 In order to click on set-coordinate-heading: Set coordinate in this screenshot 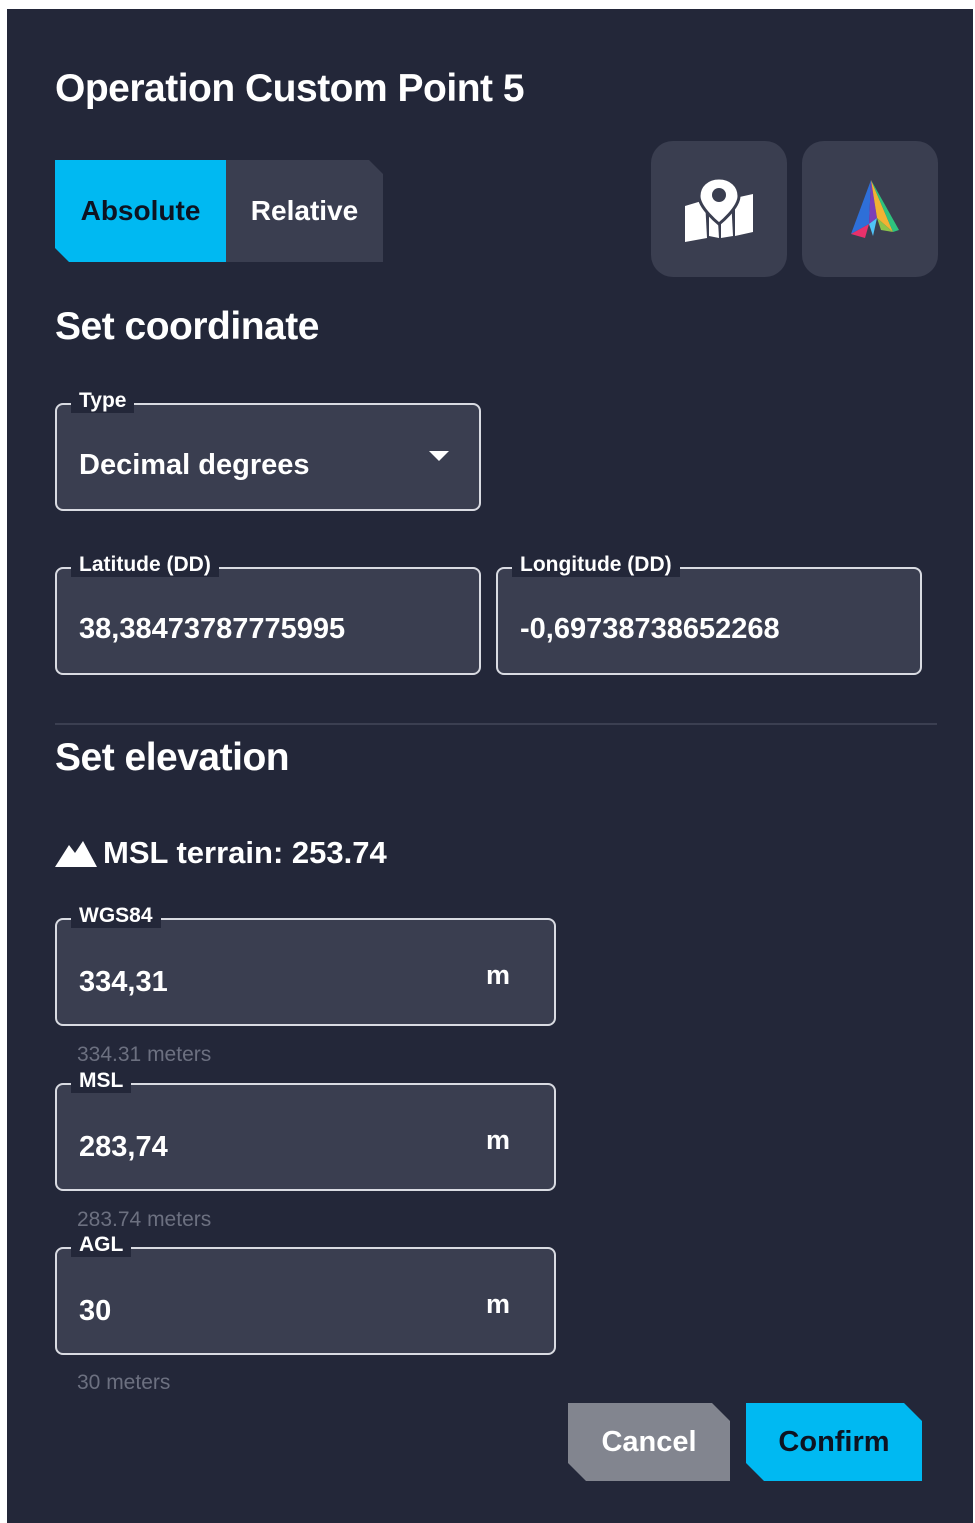, I will do `click(187, 326)`.